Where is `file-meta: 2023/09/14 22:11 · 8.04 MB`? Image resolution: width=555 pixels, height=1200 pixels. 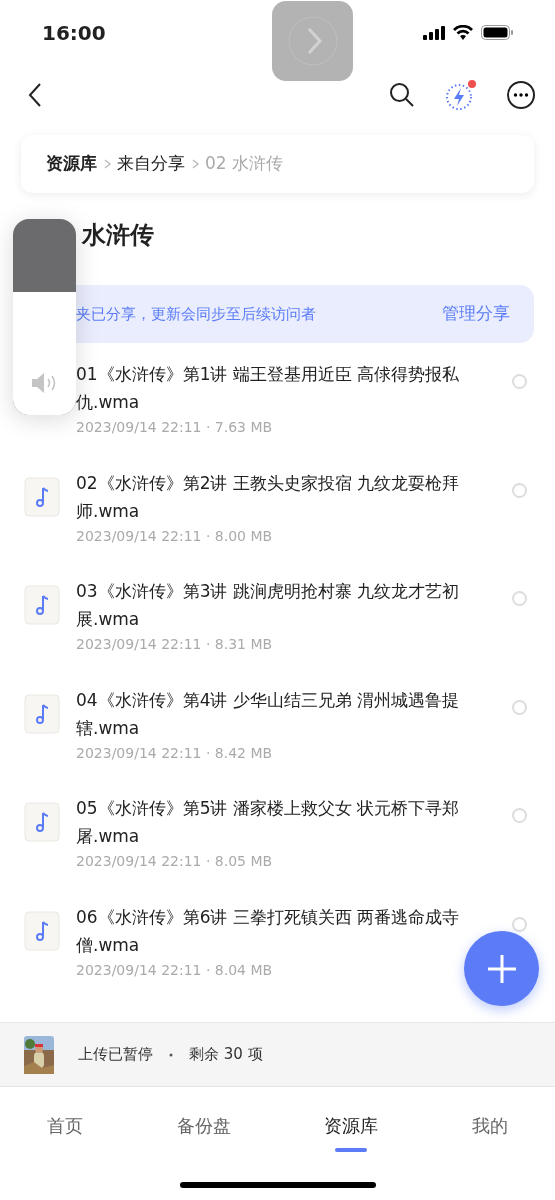 file-meta: 2023/09/14 22:11 · 8.04 MB is located at coordinates (175, 970).